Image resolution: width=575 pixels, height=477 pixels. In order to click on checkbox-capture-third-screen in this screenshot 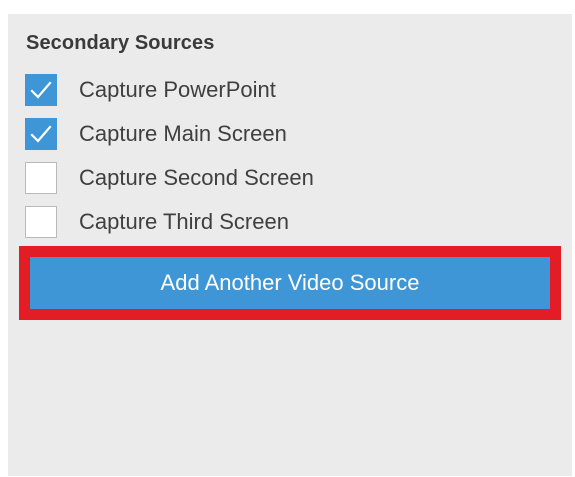, I will do `click(41, 222)`.